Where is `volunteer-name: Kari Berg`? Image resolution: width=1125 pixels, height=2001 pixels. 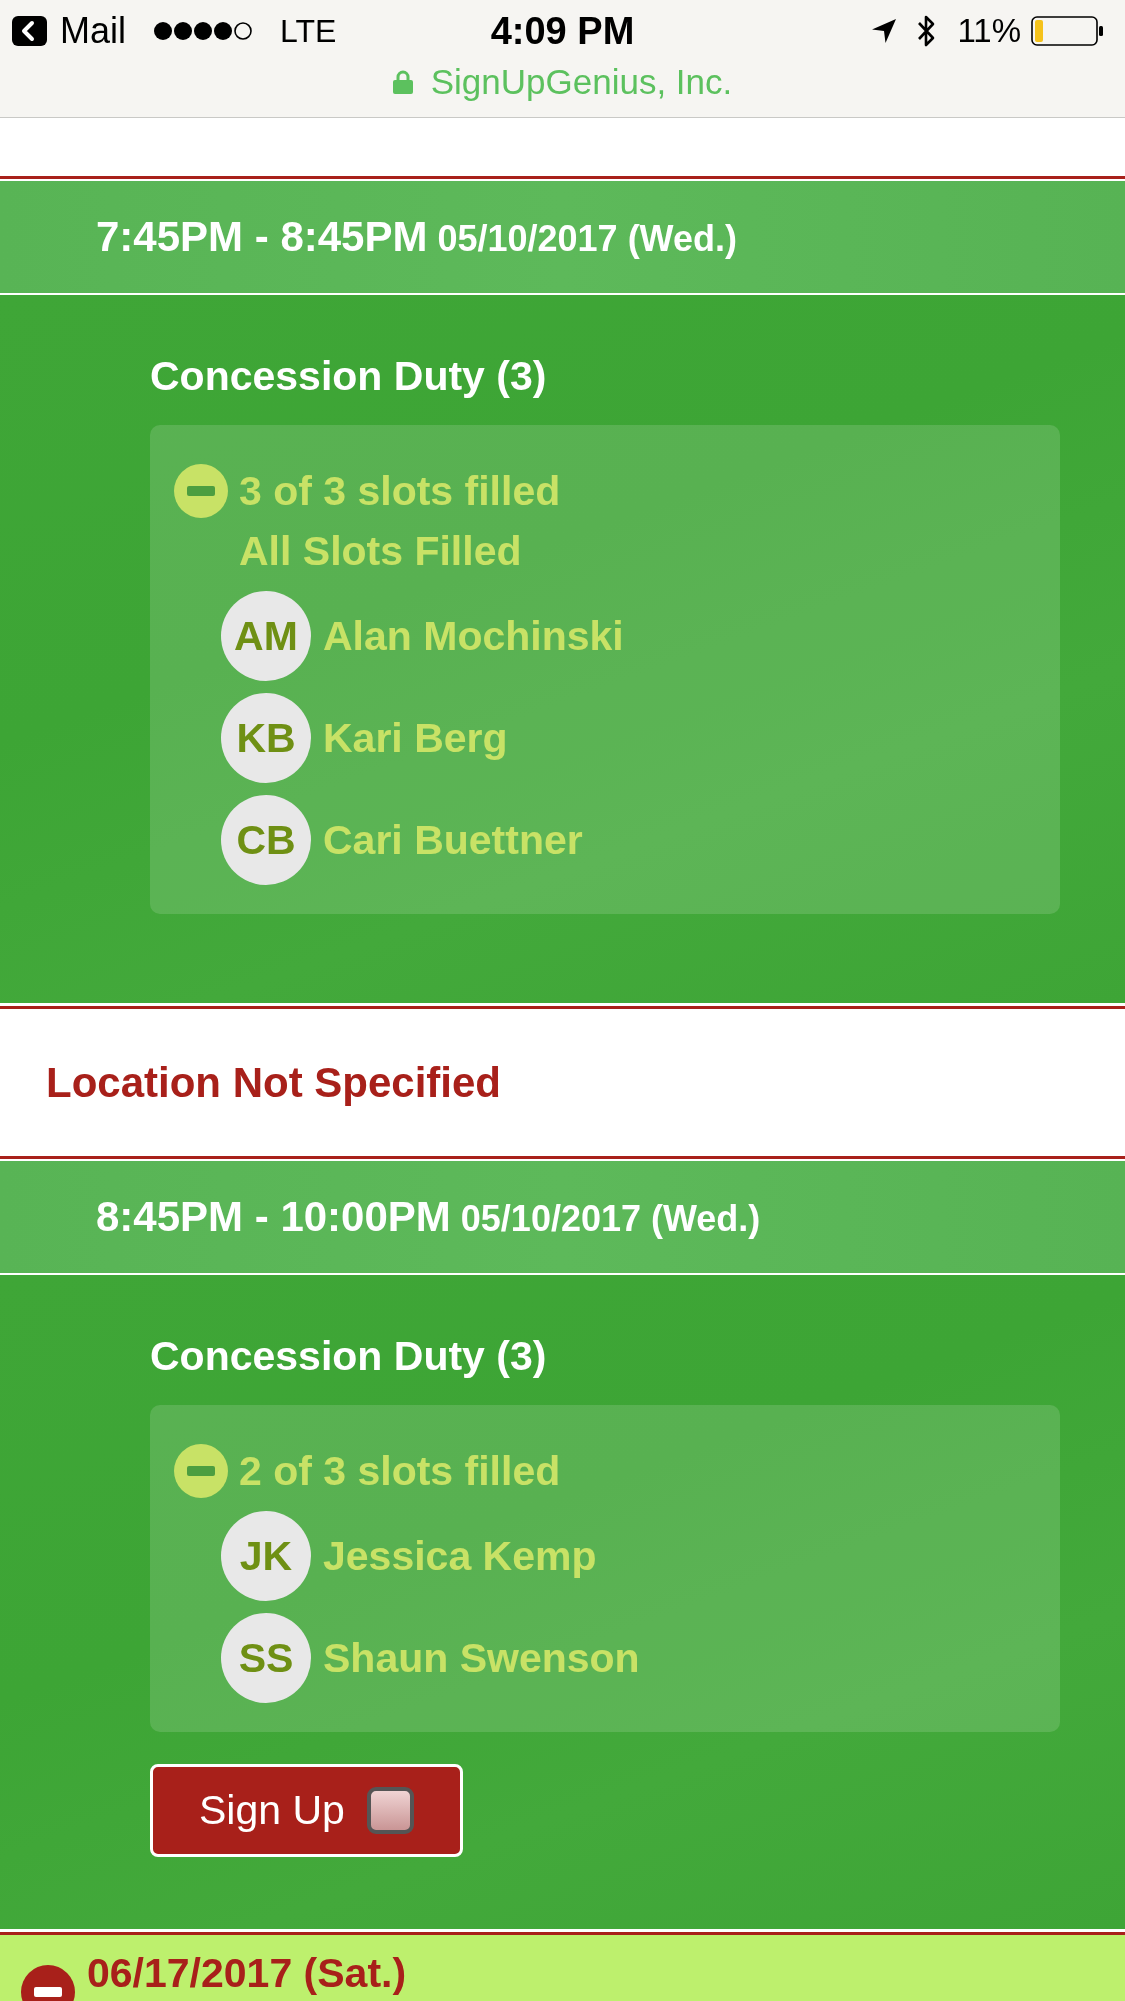
volunteer-name: Kari Berg is located at coordinates (415, 738).